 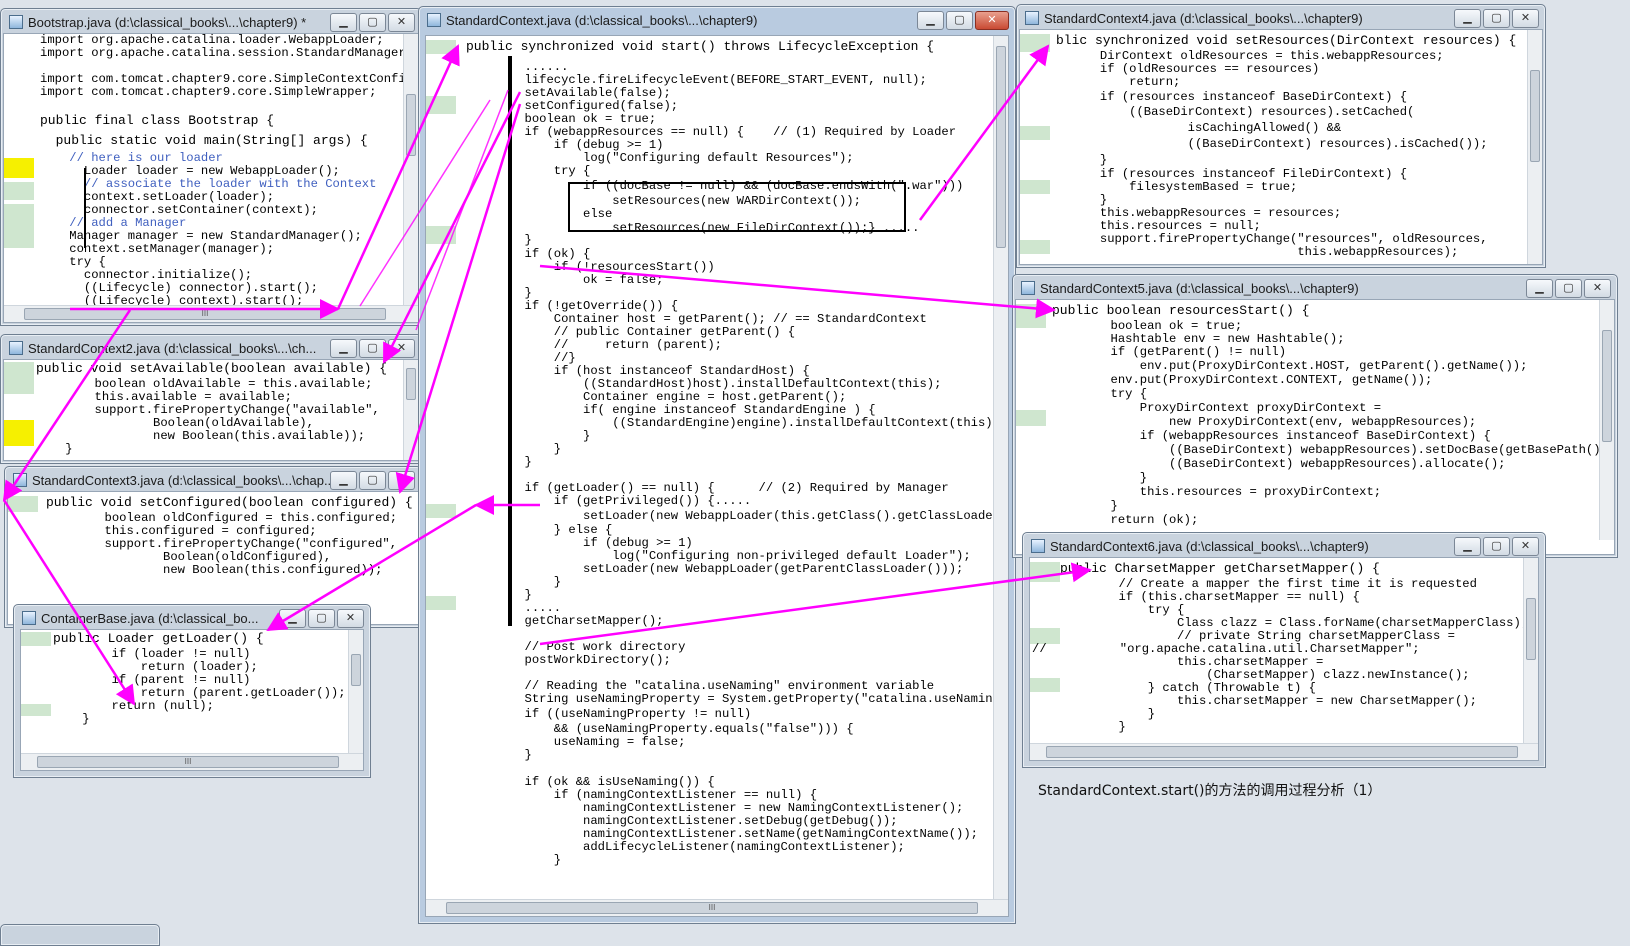 I want to click on breakpoint-marker, so click(x=19, y=168).